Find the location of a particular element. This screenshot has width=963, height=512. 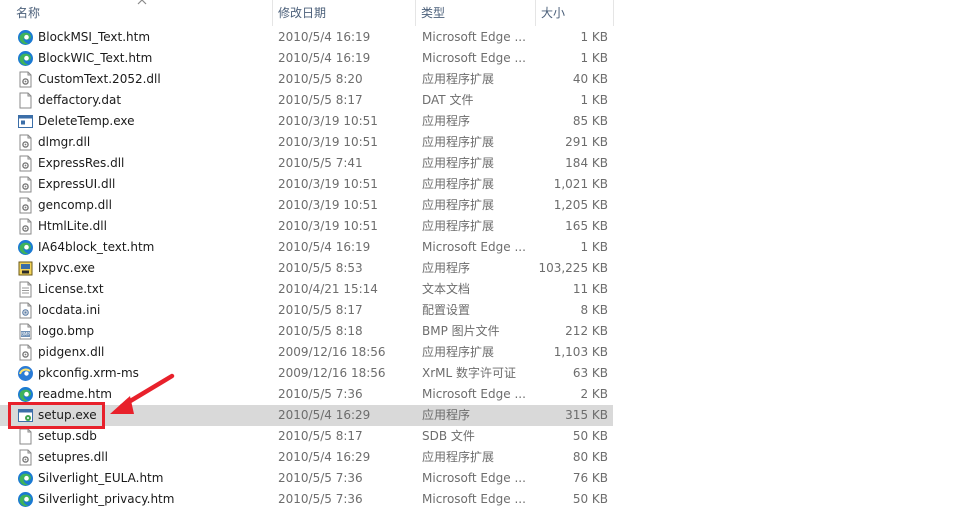

file-row: deffactory.dat 2010/5/5 8:17 DAT 文件 1 KB is located at coordinates (306, 100).